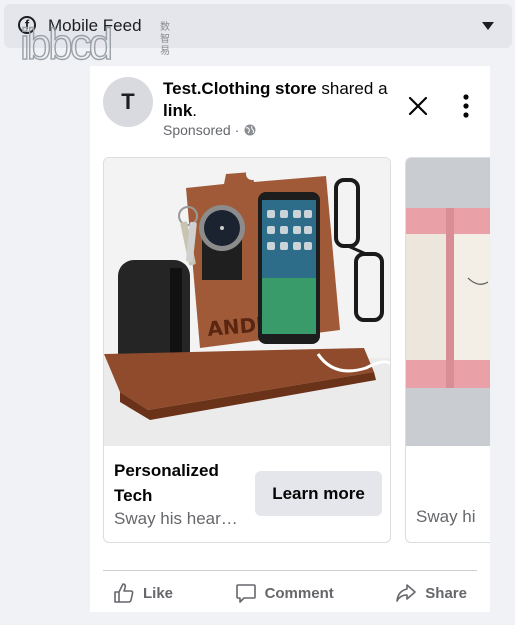 This screenshot has width=515, height=625. I want to click on share-button: Share, so click(431, 593).